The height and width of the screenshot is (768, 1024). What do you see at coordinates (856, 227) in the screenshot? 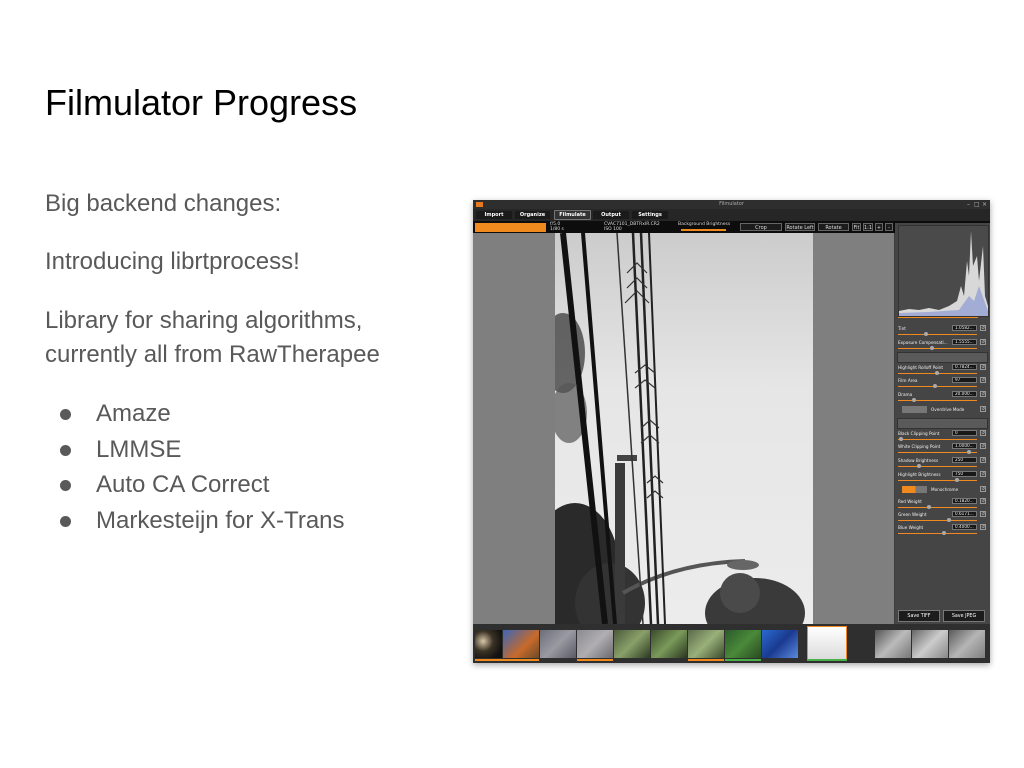
I see `fit-button: Fit` at bounding box center [856, 227].